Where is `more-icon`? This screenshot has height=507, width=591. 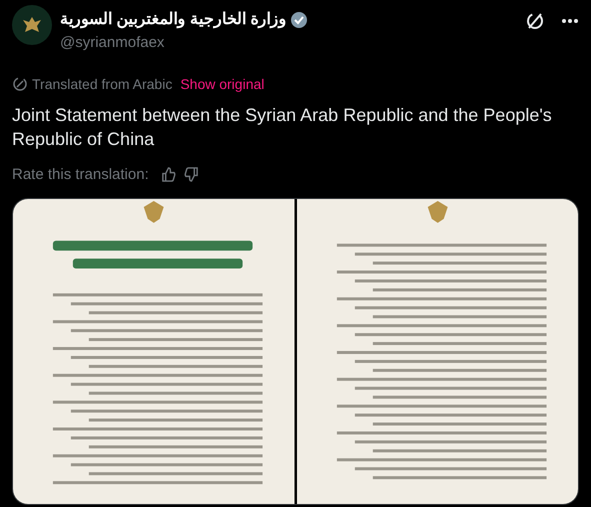 more-icon is located at coordinates (570, 21).